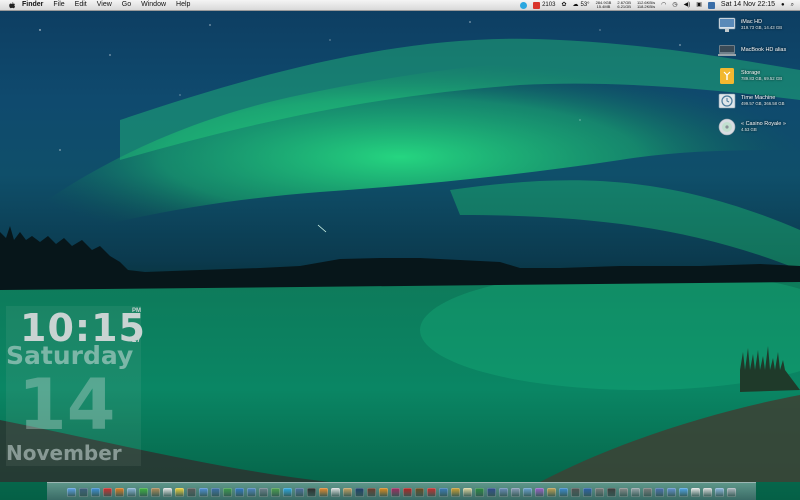 This screenshot has width=800, height=500. I want to click on drive-size: 319.73 GB, 14.43 GB, so click(762, 27).